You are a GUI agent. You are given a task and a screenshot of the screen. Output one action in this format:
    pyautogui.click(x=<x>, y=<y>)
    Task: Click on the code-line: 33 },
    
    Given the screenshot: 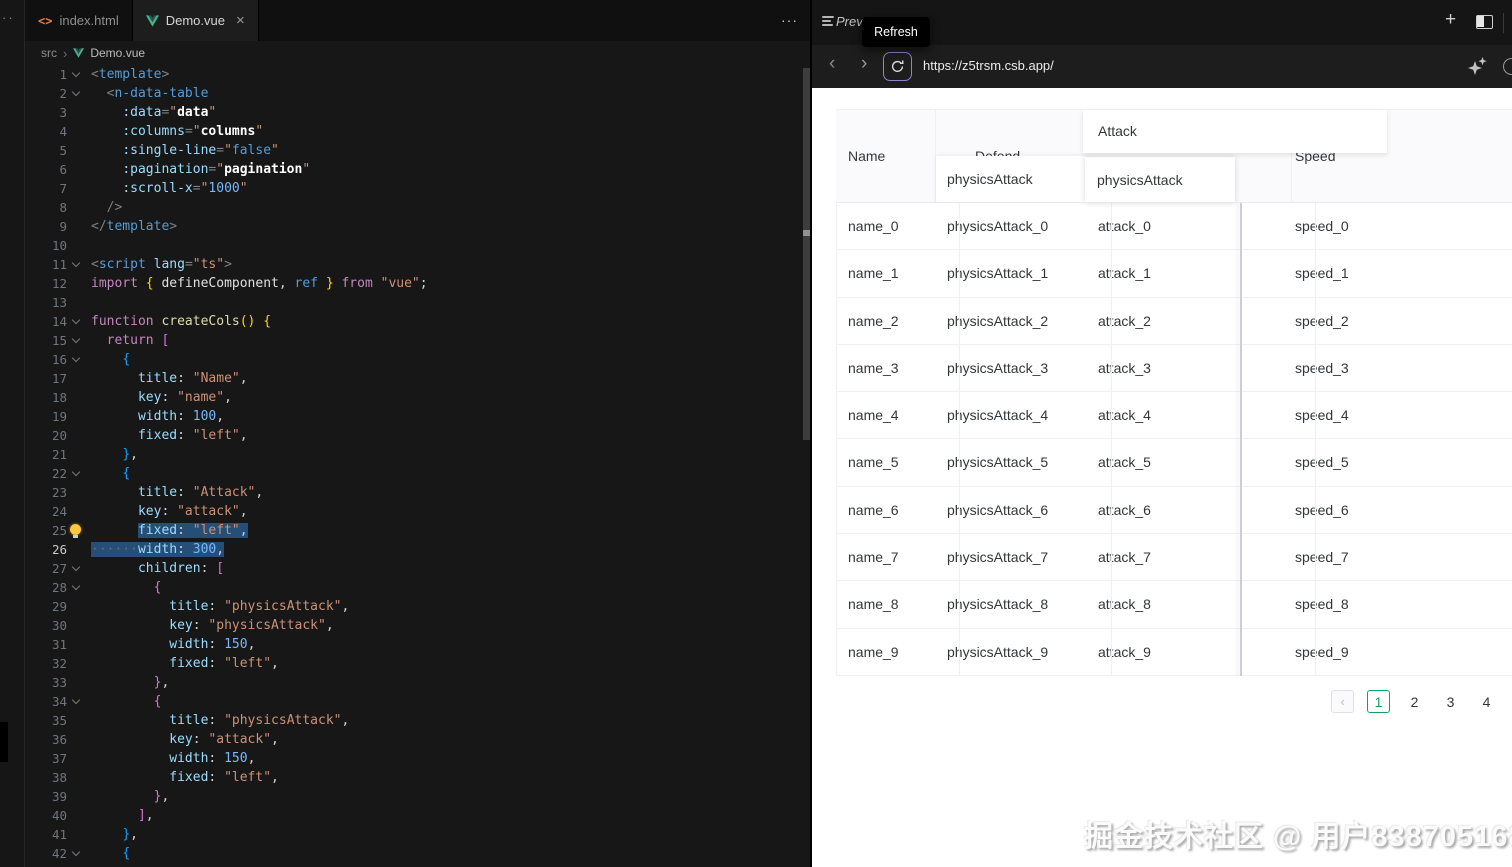 What is the action you would take?
    pyautogui.click(x=417, y=682)
    